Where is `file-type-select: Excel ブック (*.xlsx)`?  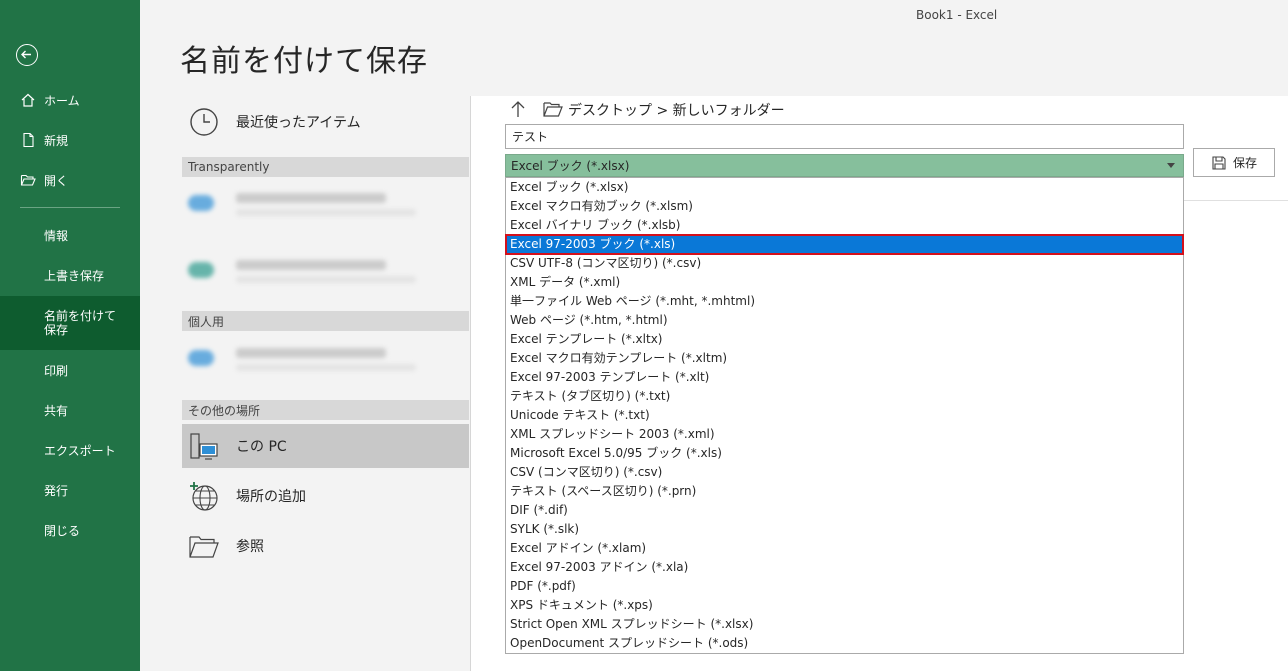 file-type-select: Excel ブック (*.xlsx) is located at coordinates (844, 165).